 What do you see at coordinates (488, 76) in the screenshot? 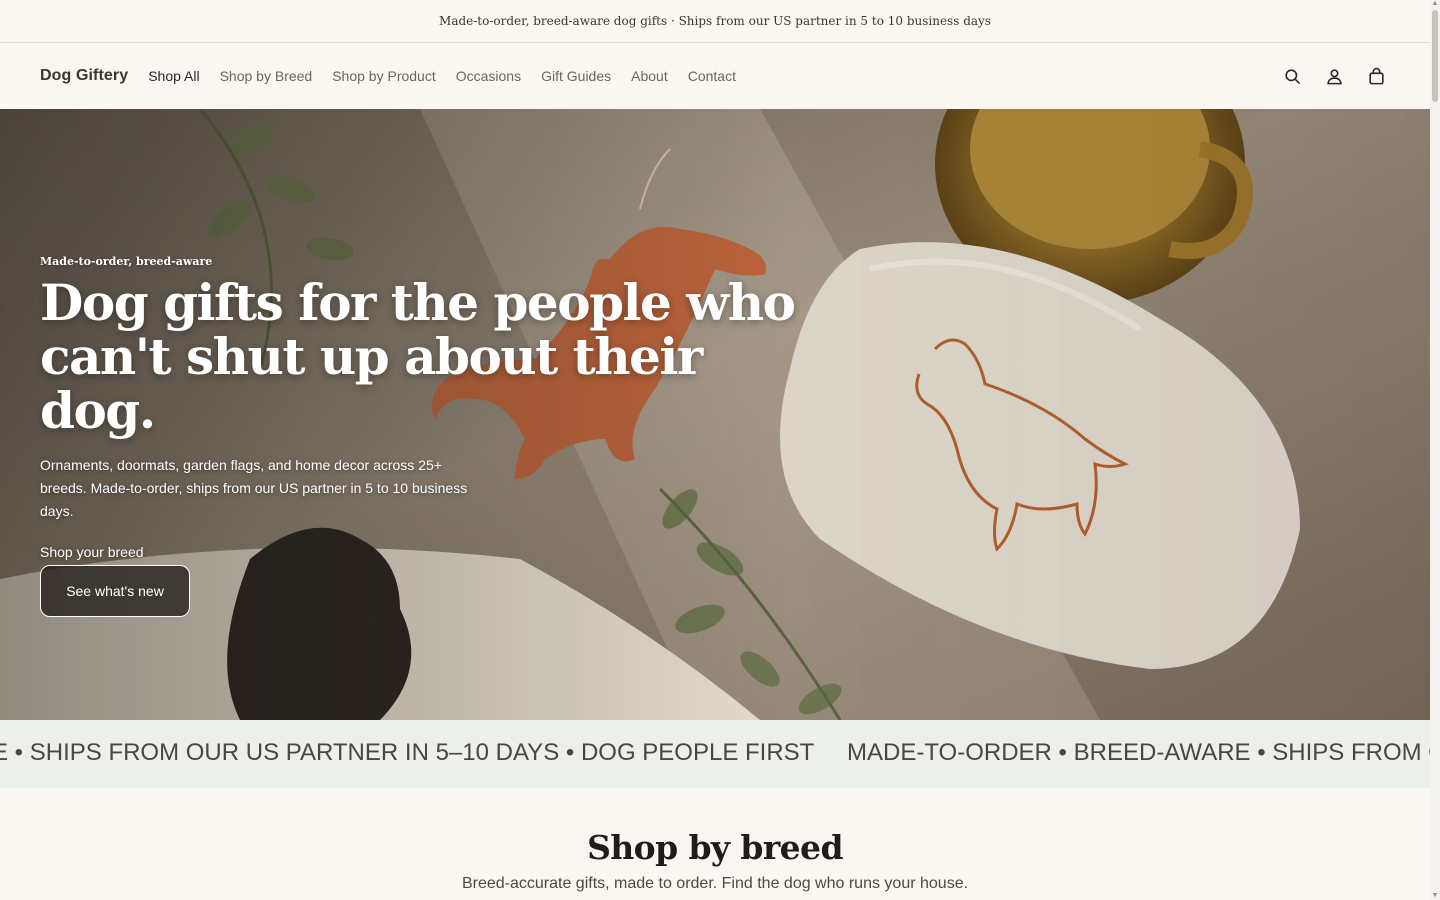
I see `nav-occasions: Occasions` at bounding box center [488, 76].